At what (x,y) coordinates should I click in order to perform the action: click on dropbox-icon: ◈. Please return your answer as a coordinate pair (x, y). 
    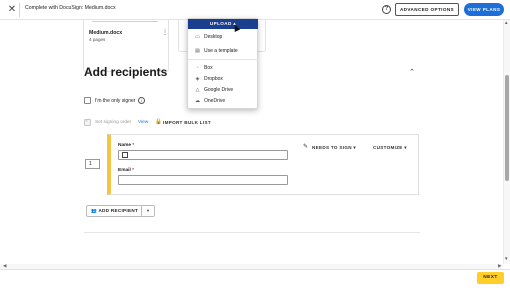
    Looking at the image, I should click on (197, 79).